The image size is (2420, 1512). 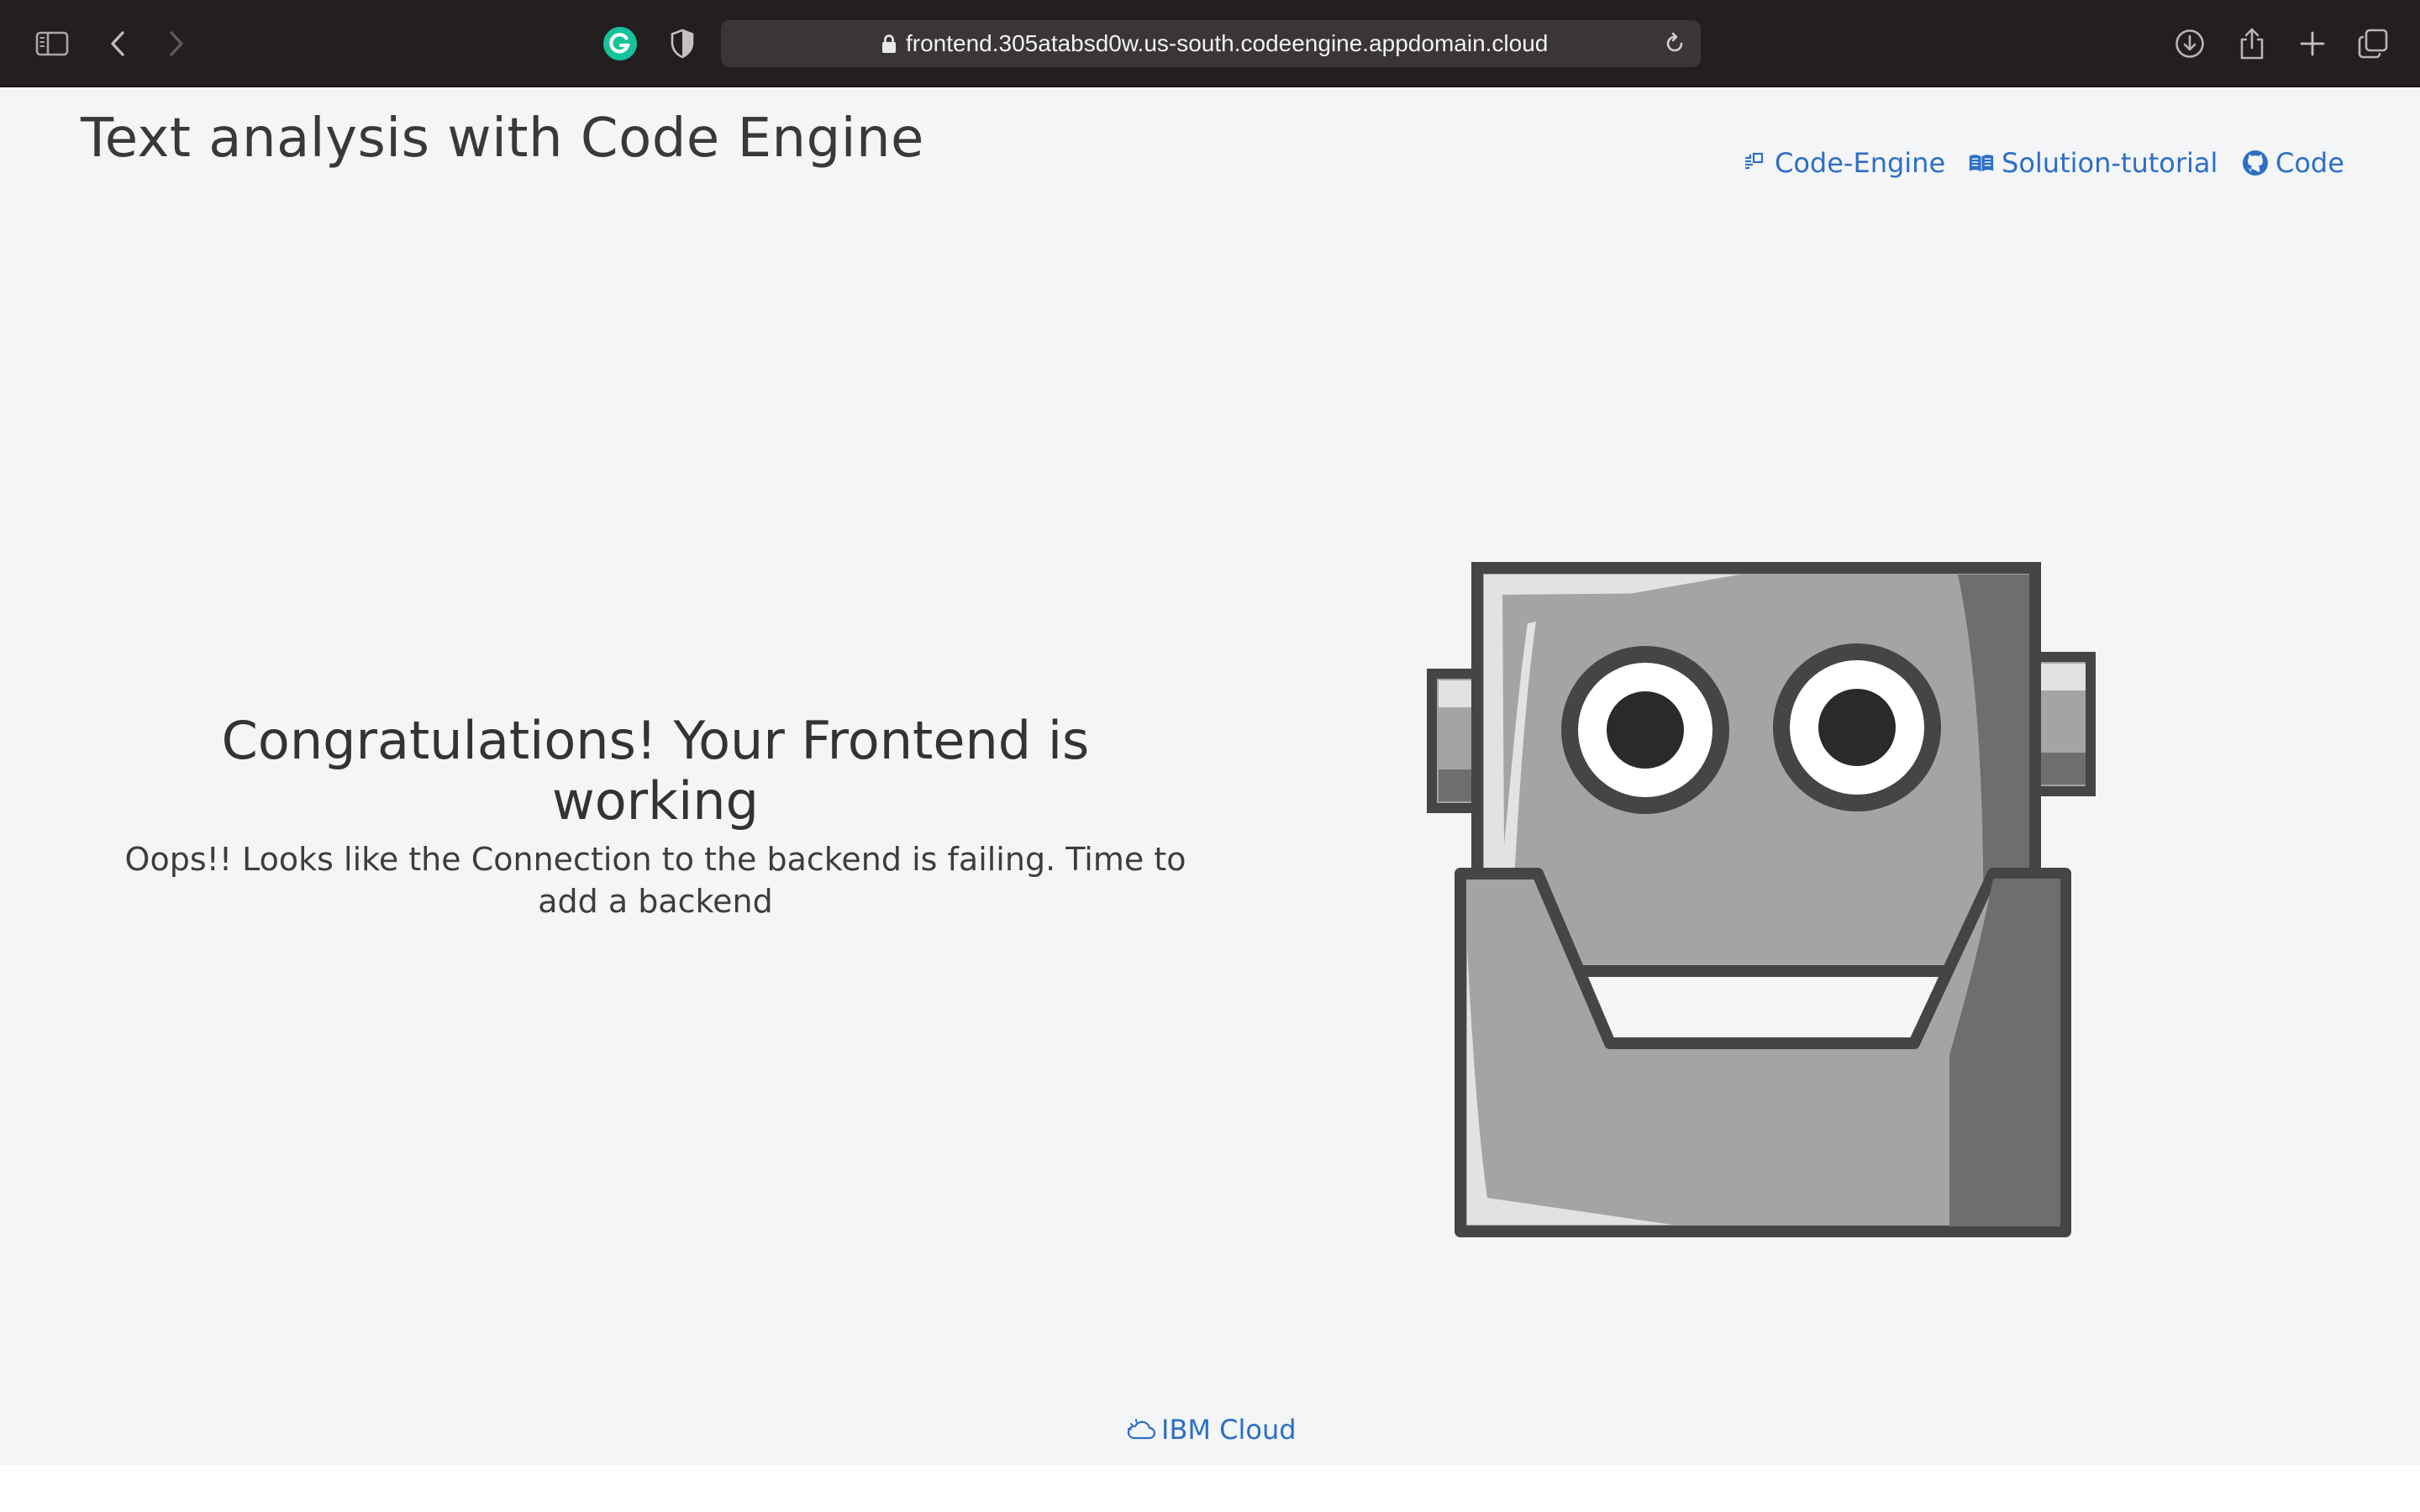 I want to click on ibm-cloud-link: IBM Cloud, so click(x=1211, y=1430).